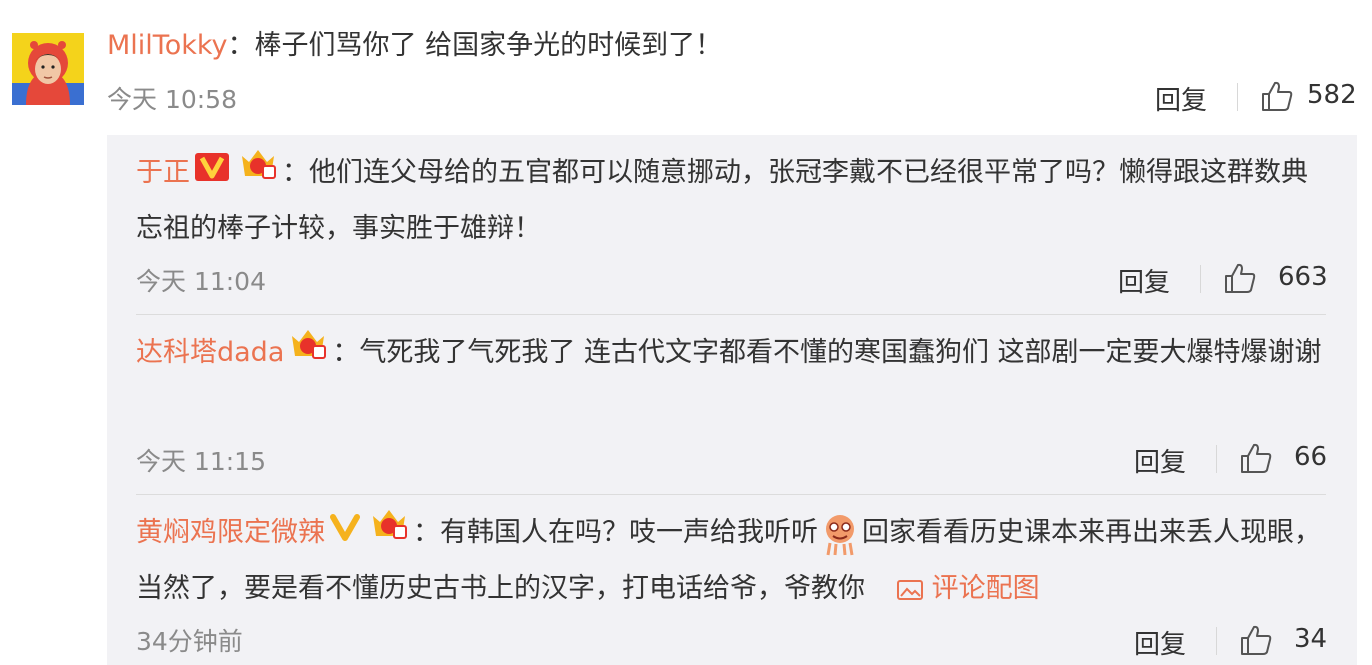  What do you see at coordinates (189, 641) in the screenshot?
I see `reply-3-time: 34分钟前` at bounding box center [189, 641].